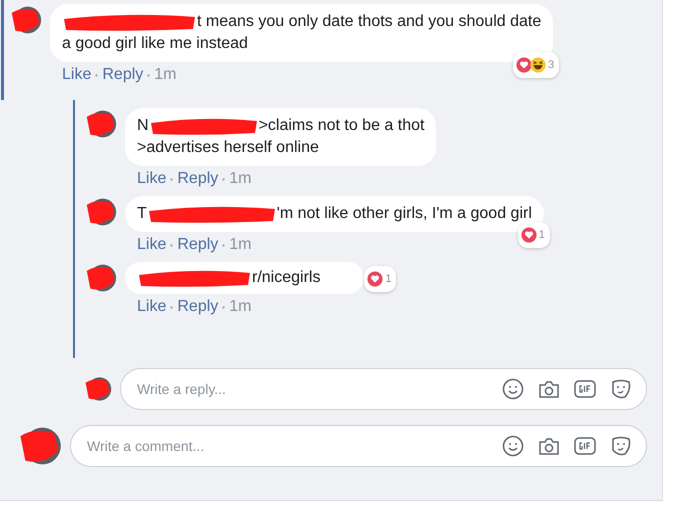 The width and height of the screenshot is (700, 506). What do you see at coordinates (155, 44) in the screenshot?
I see `comment-text: a good girl like me instead` at bounding box center [155, 44].